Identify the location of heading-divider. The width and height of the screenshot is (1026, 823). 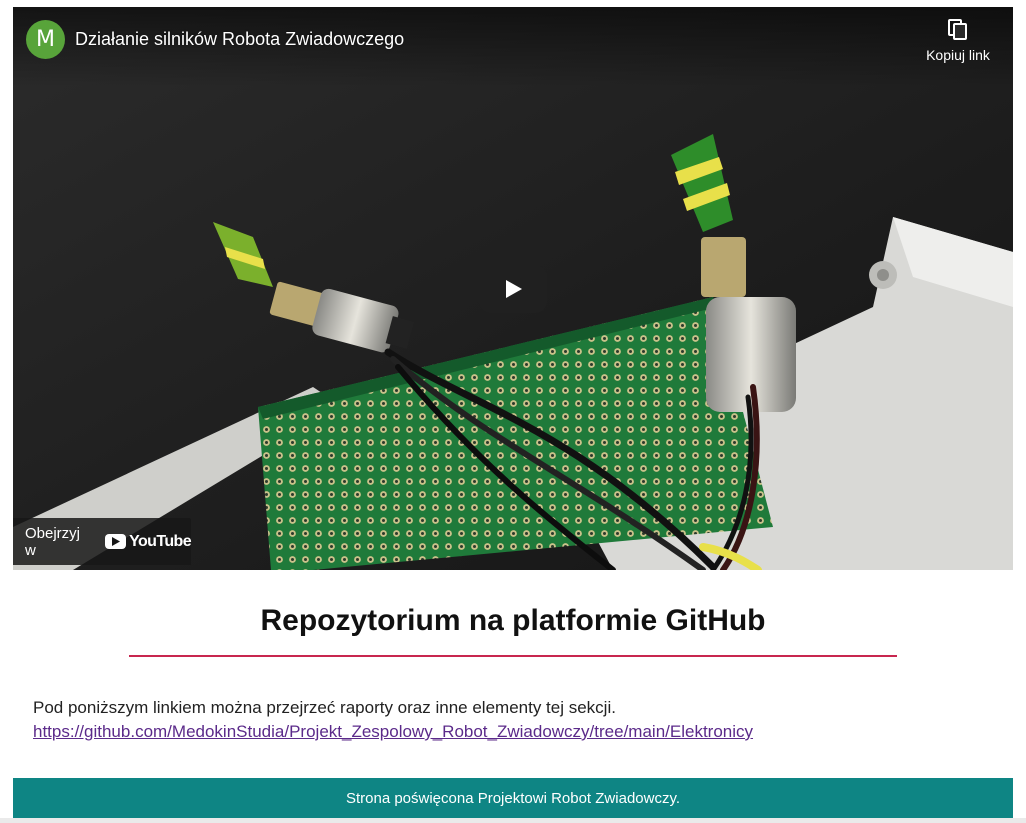
(513, 656).